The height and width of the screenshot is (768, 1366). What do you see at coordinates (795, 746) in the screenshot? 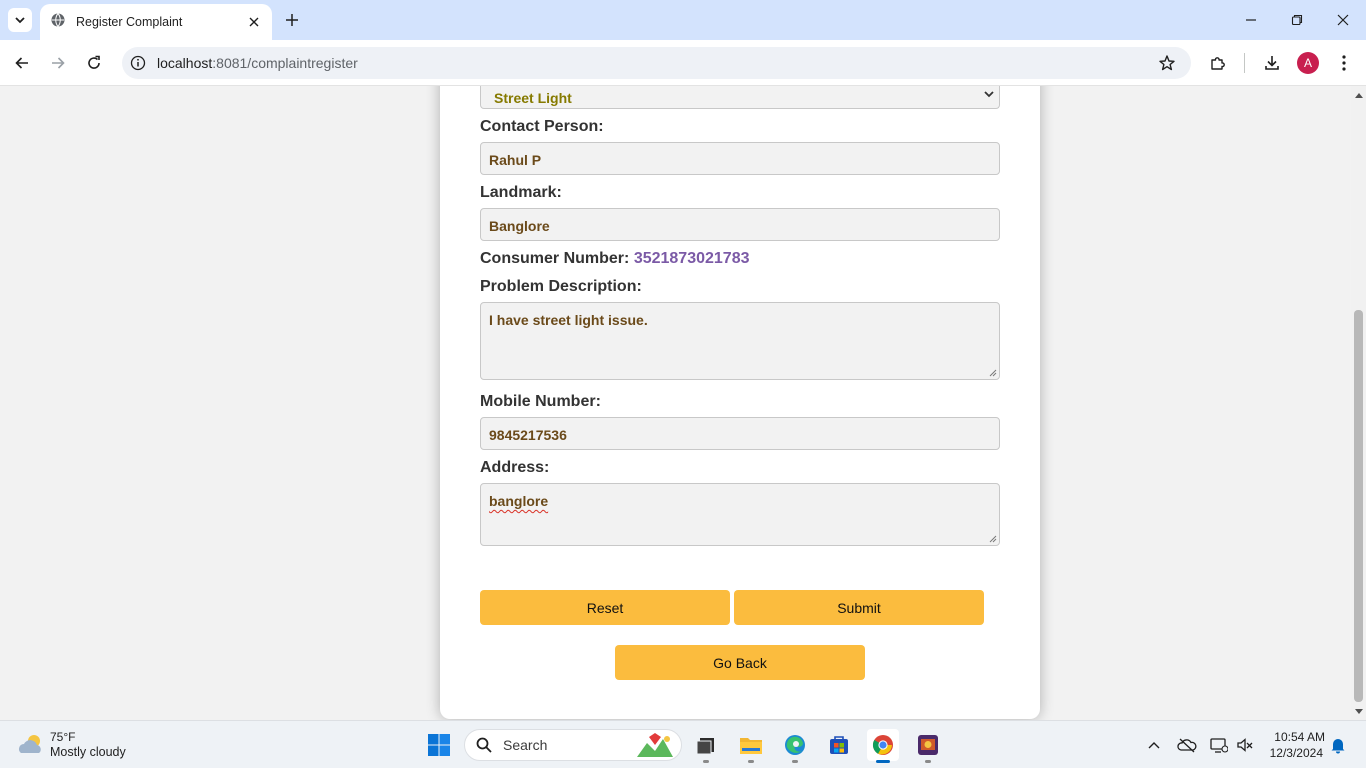
I see `edge-icon` at bounding box center [795, 746].